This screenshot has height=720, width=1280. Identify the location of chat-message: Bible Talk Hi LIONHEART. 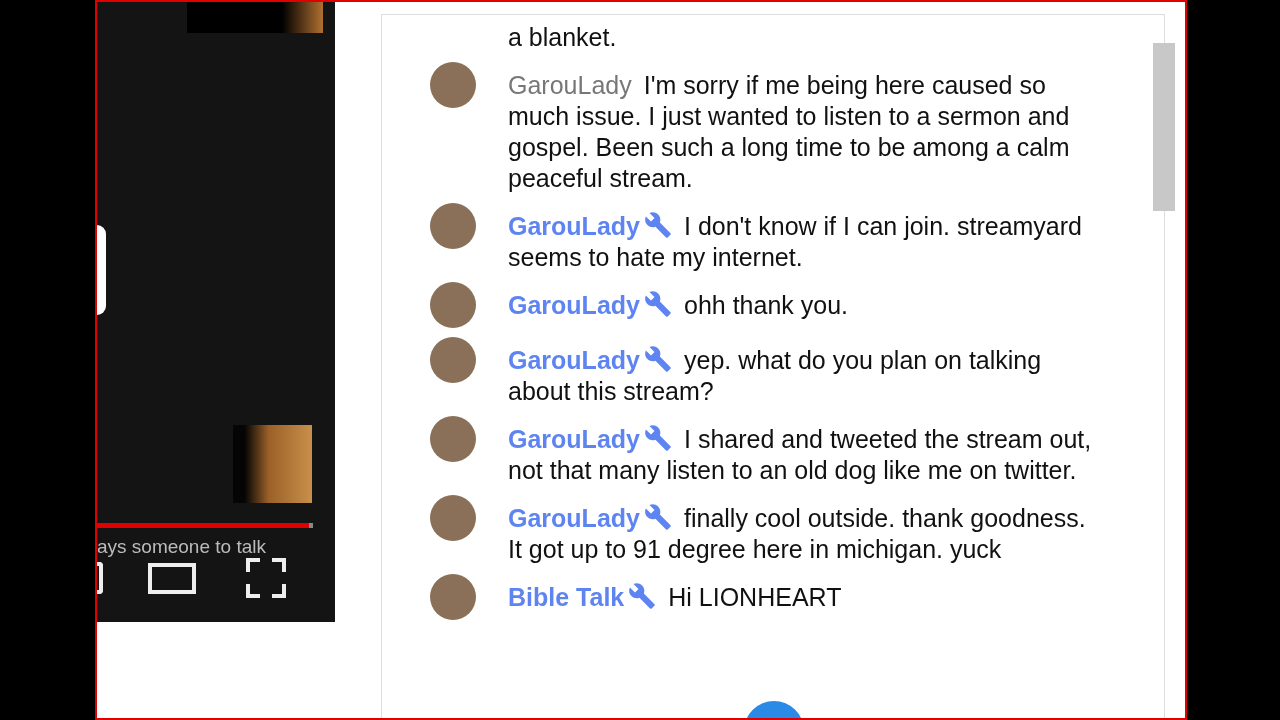
(675, 597).